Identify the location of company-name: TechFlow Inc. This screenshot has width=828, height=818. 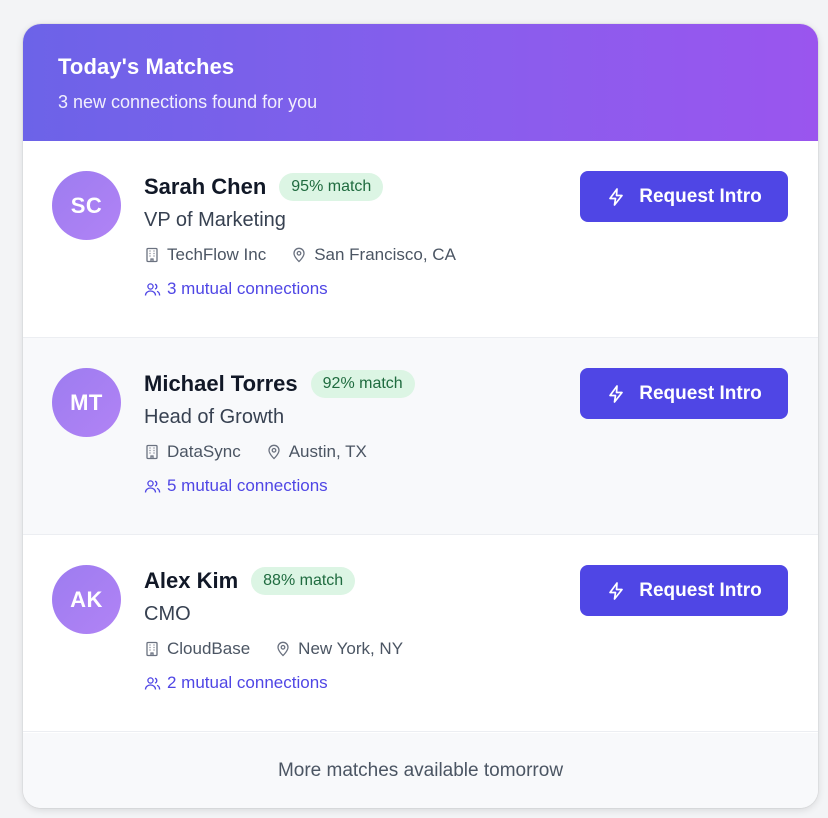
(217, 254).